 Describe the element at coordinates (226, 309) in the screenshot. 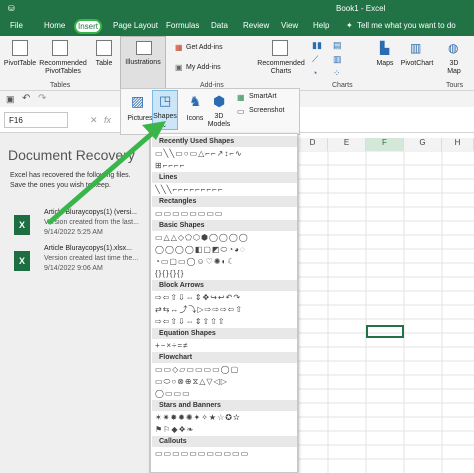

I see `shape-row: ⇄⇆↔⤴⤵▷⇨⇨⇨⇦⇧` at that location.